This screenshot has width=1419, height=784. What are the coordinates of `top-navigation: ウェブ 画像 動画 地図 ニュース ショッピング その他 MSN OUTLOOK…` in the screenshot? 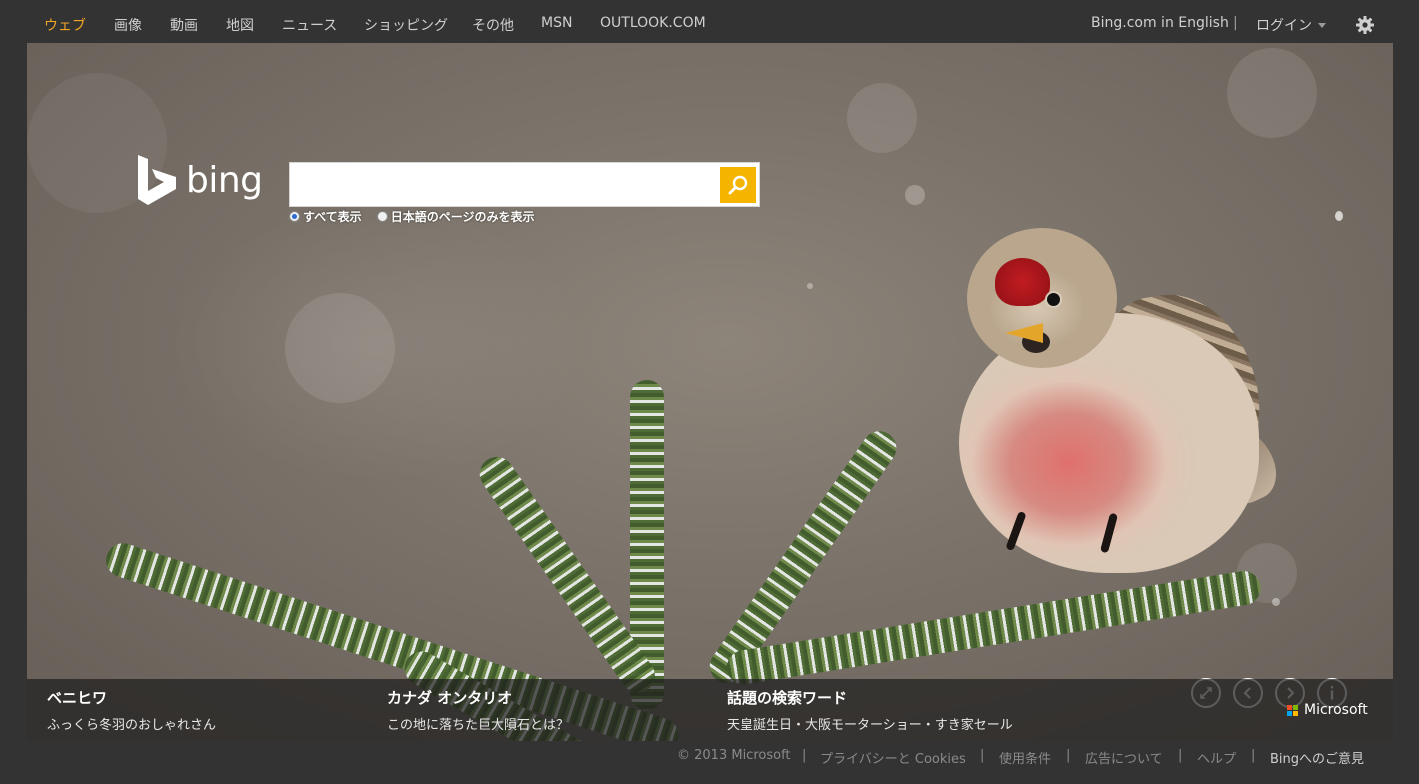 It's located at (709, 23).